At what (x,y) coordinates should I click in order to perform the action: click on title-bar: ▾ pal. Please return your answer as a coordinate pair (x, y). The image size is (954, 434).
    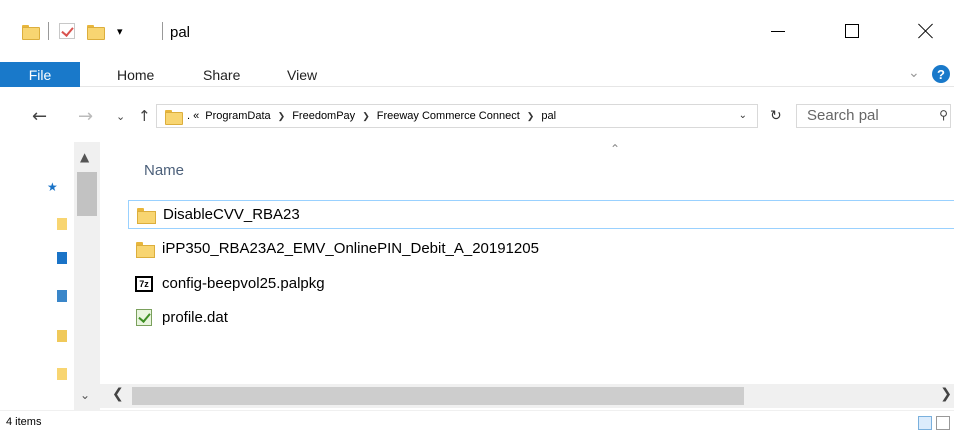
    Looking at the image, I should click on (477, 31).